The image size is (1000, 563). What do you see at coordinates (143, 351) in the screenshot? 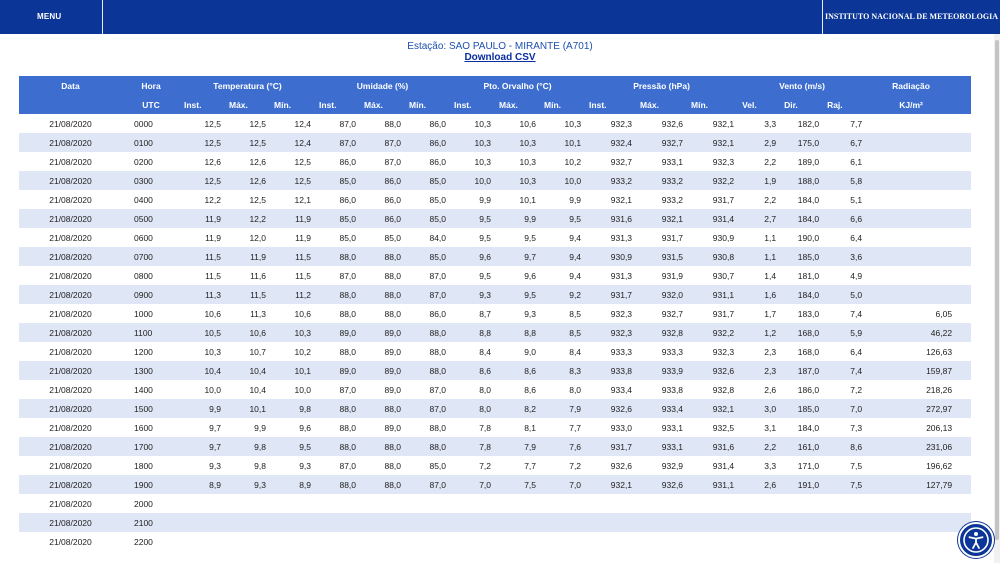
I see `table-cell: 1200` at bounding box center [143, 351].